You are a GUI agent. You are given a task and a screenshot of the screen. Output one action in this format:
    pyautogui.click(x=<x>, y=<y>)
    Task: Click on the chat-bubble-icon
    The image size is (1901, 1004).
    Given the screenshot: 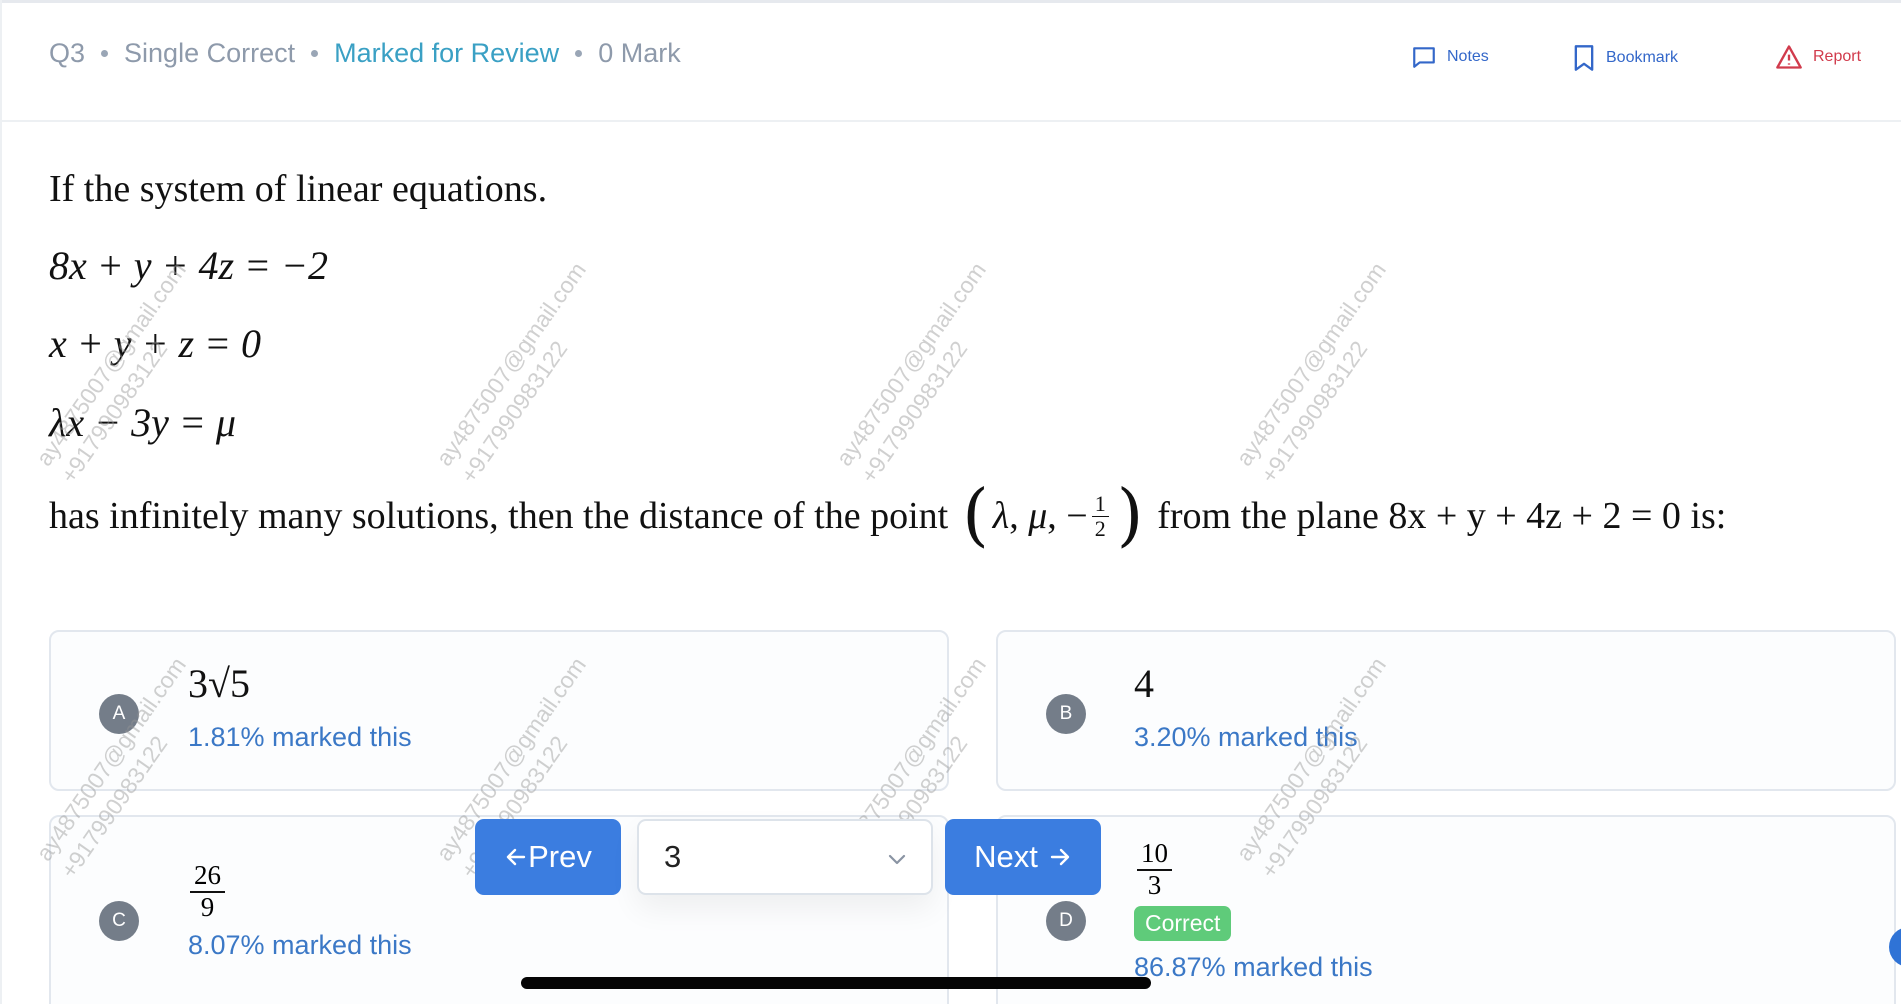 What is the action you would take?
    pyautogui.click(x=1424, y=57)
    